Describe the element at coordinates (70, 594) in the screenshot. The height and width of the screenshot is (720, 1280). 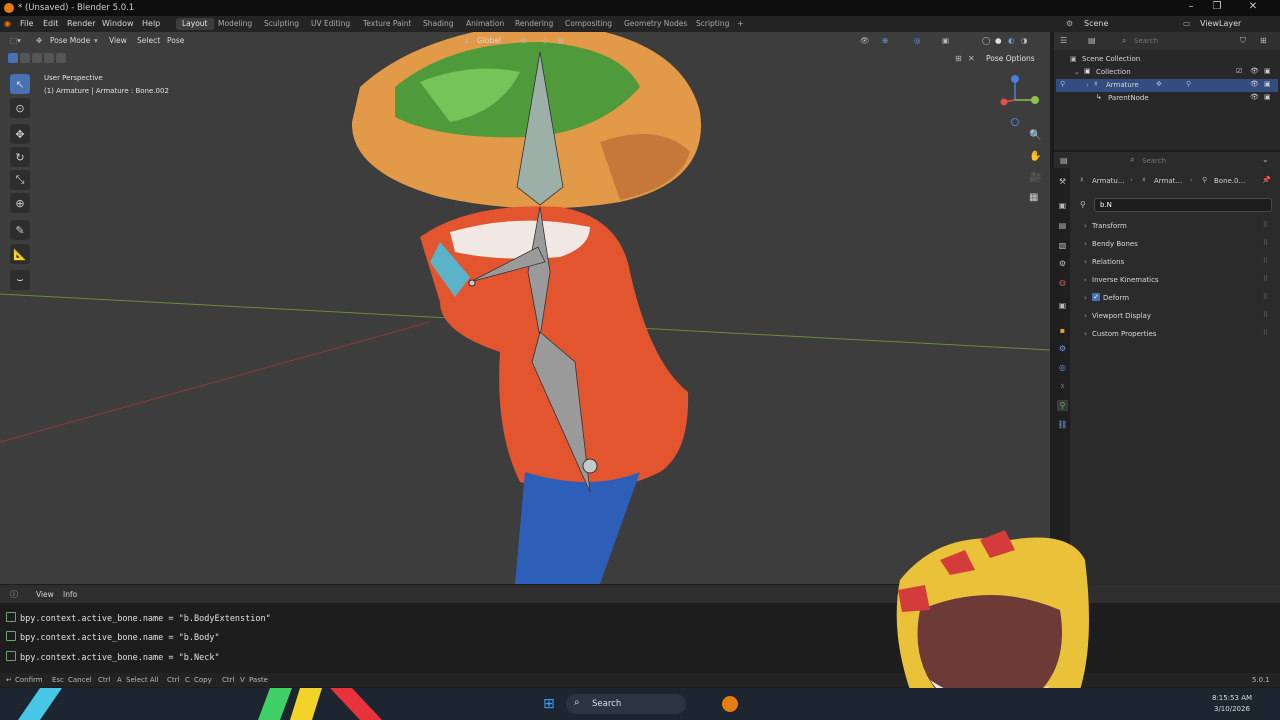
I see `info-menu-info: Info` at that location.